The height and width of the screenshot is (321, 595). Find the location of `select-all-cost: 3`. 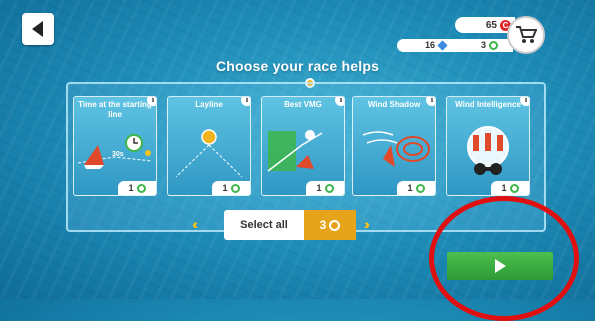

select-all-cost: 3 is located at coordinates (330, 225).